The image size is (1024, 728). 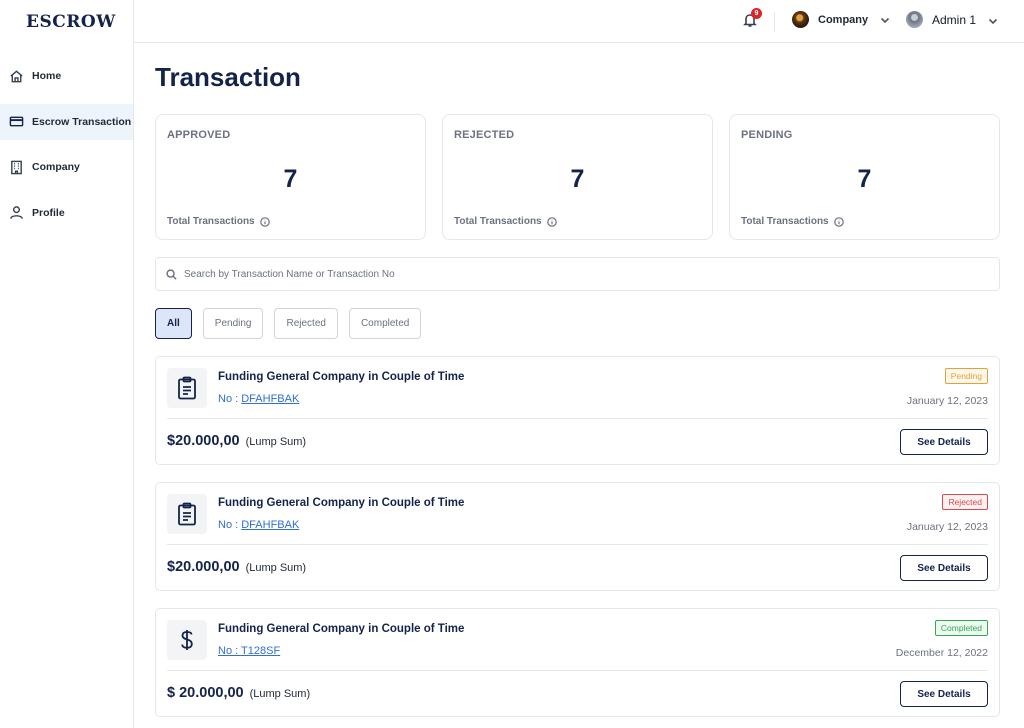 What do you see at coordinates (579, 21) in the screenshot?
I see `top-header: 9 Company Admin 1` at bounding box center [579, 21].